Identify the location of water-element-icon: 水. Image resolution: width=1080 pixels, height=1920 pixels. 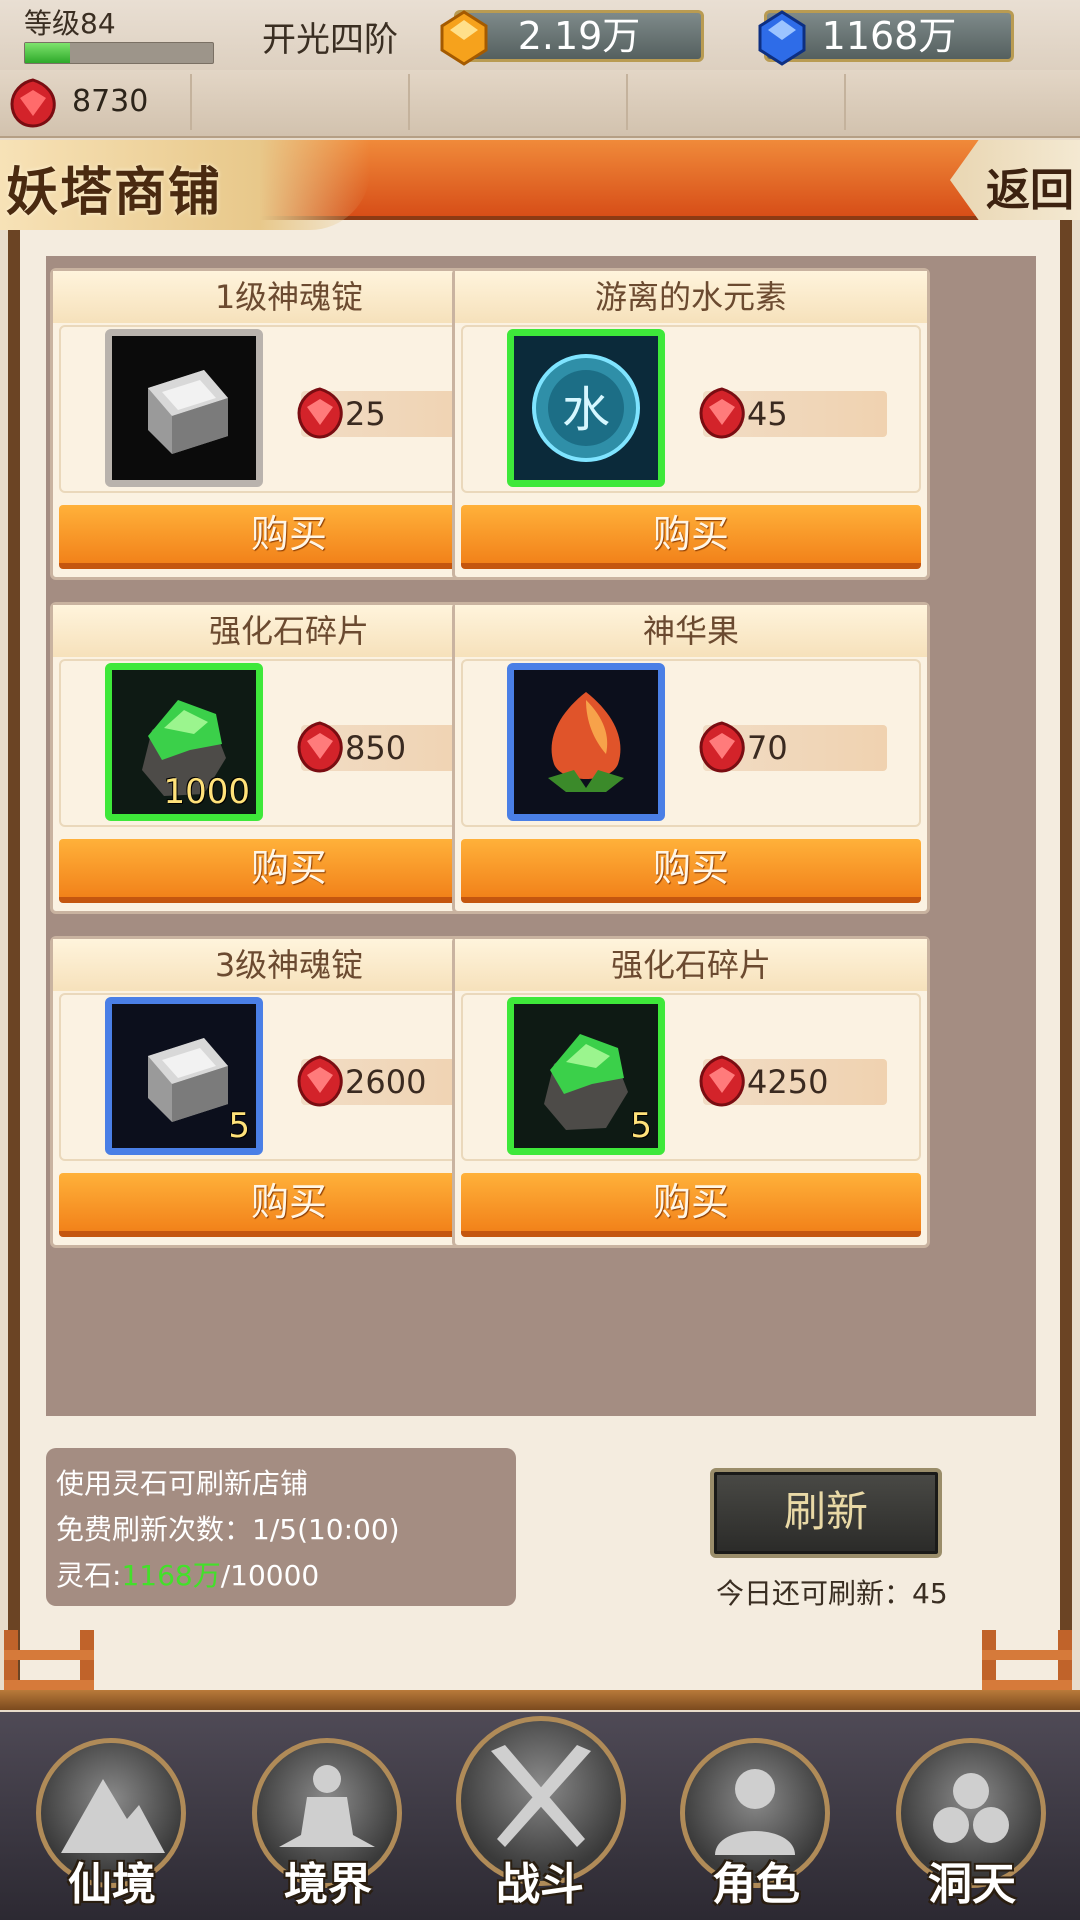
(586, 408).